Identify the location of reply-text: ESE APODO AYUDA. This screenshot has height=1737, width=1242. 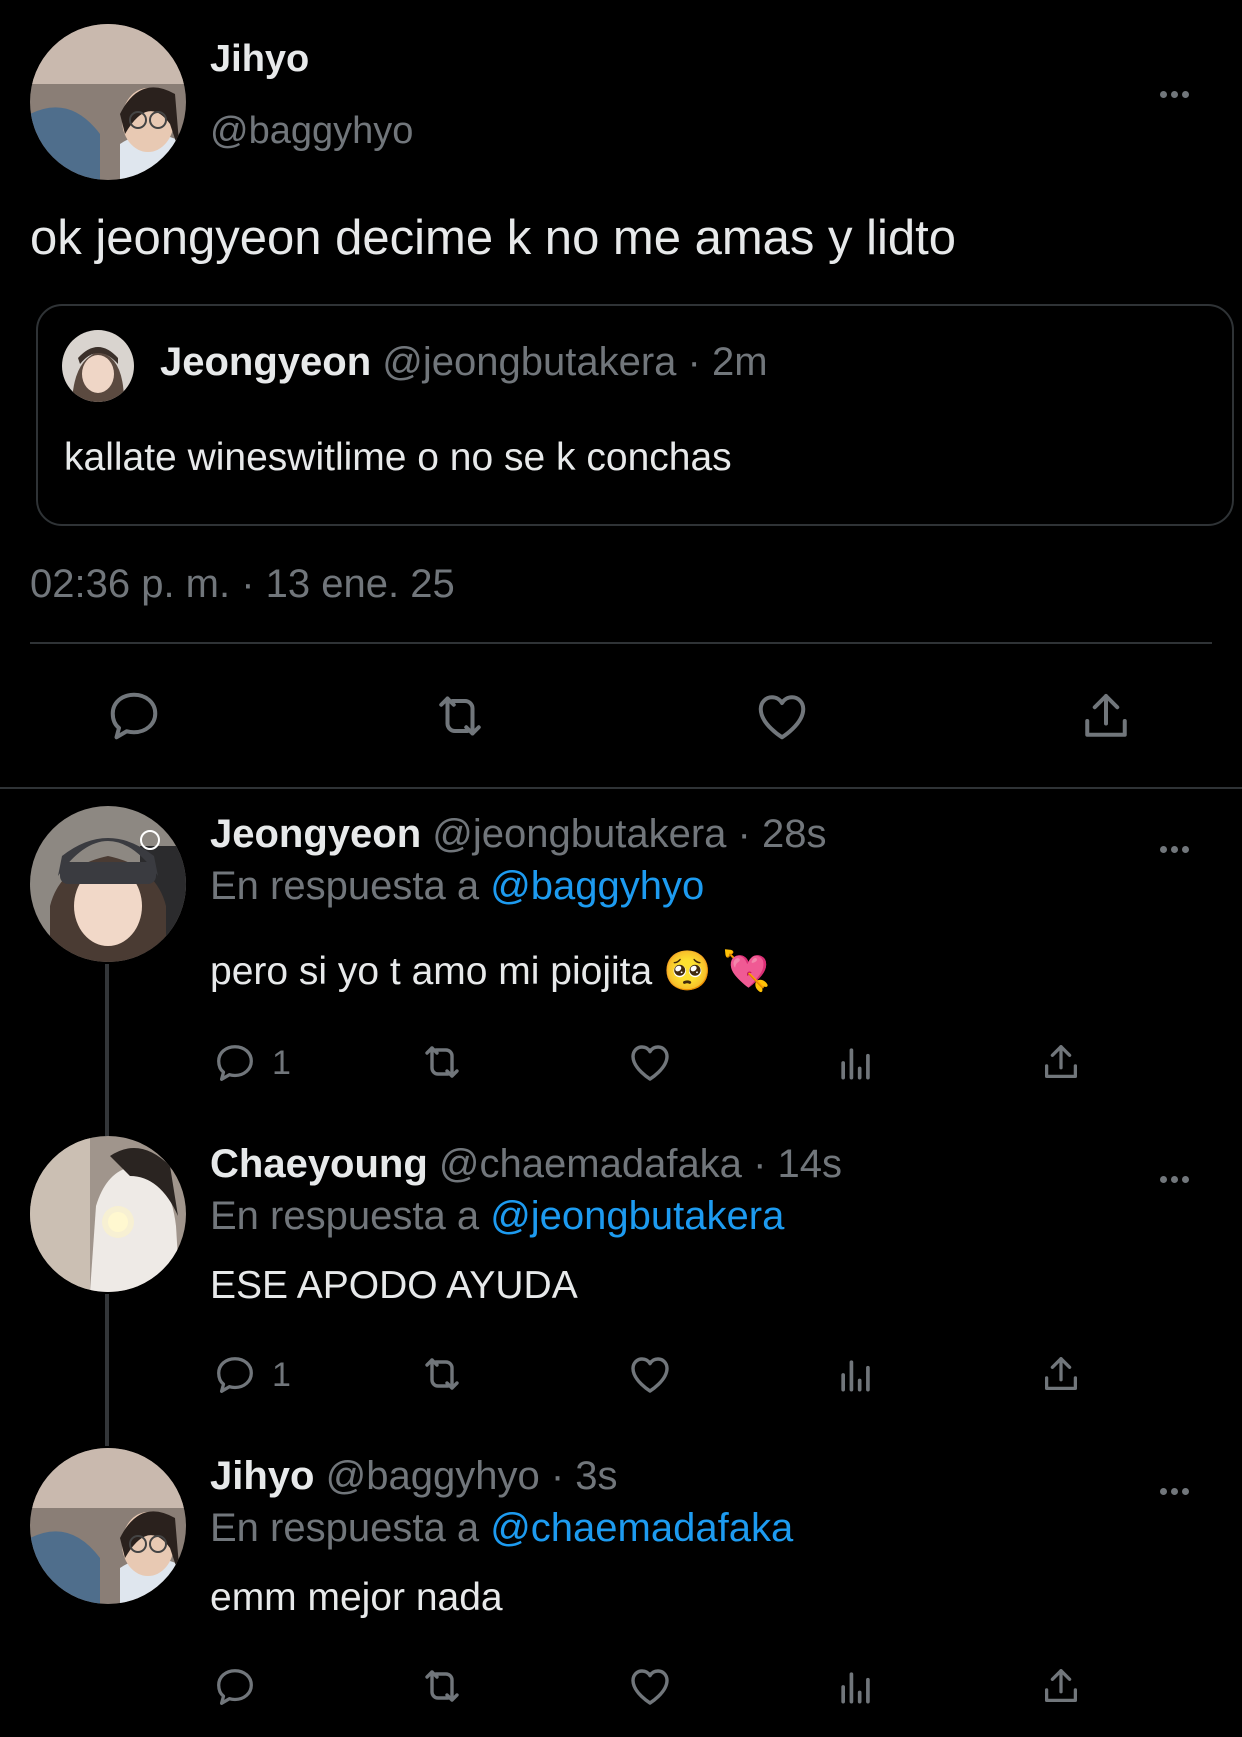
(394, 1285).